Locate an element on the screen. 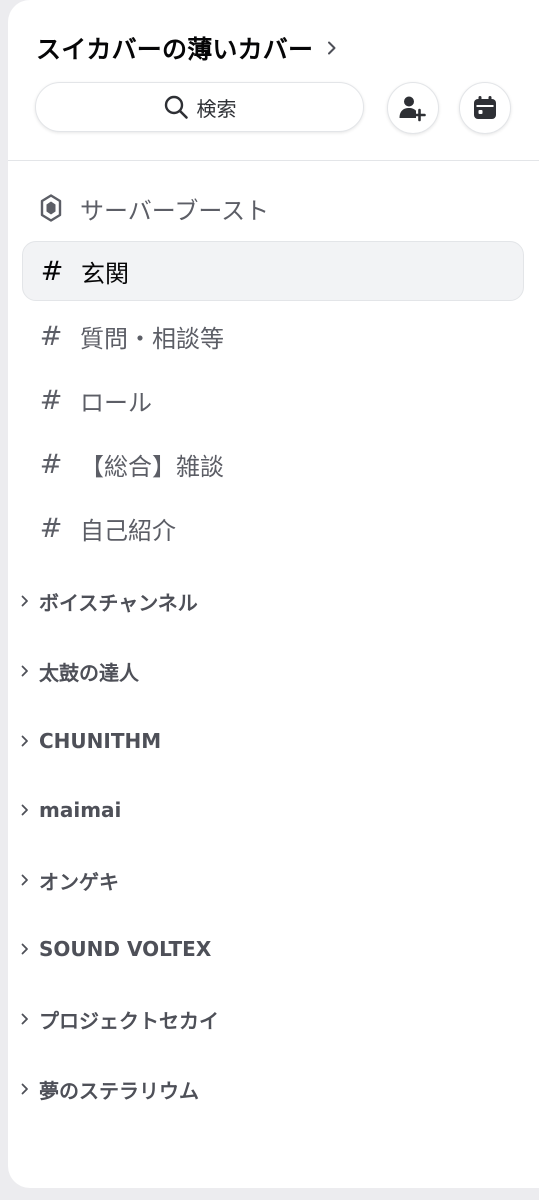  category-maimai: maimai is located at coordinates (70, 810).